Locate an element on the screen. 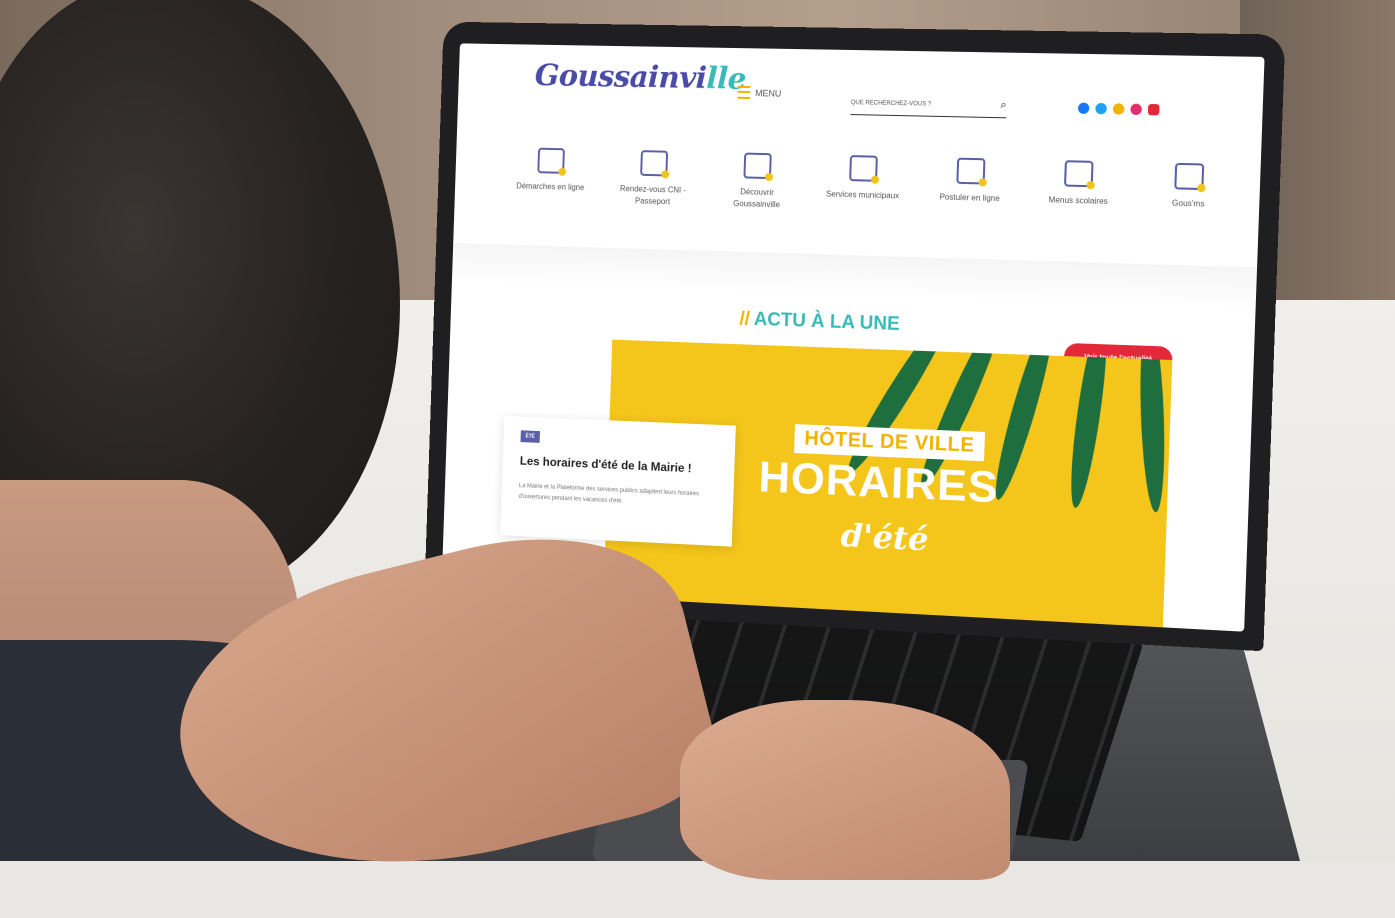 The width and height of the screenshot is (1395, 918). news-title: Les horaires d'été de la Mairie ! is located at coordinates (606, 464).